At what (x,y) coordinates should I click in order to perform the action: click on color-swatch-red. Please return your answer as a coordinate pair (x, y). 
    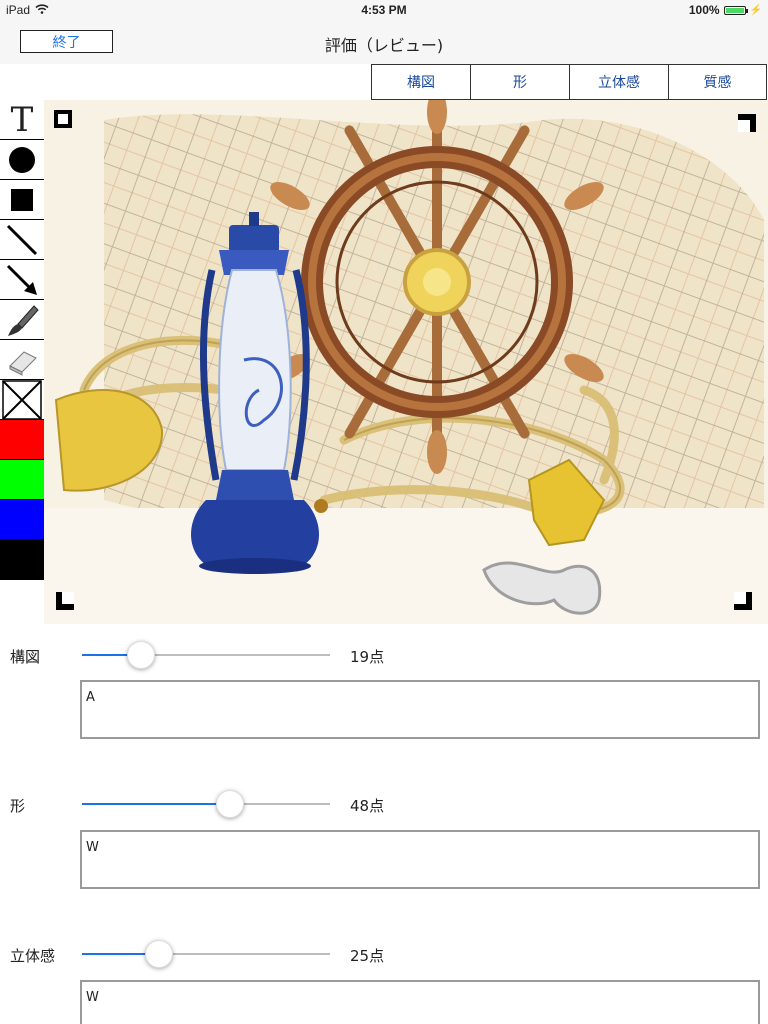
    Looking at the image, I should click on (22, 440).